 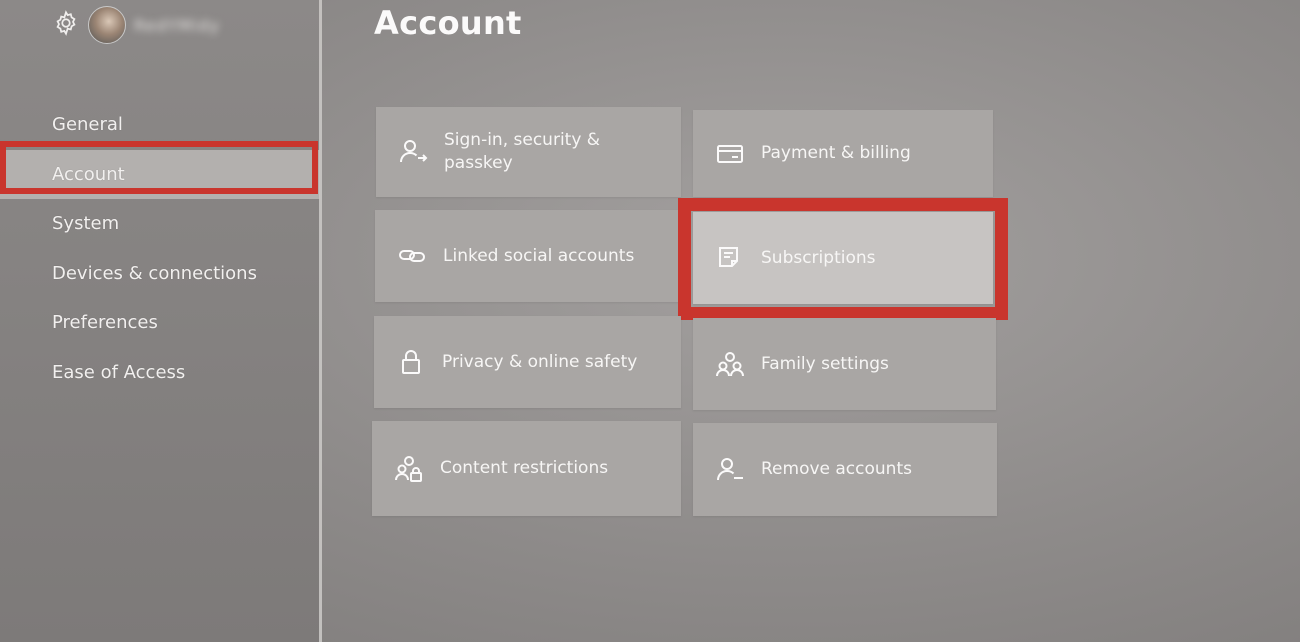 I want to click on tile-subscriptions: Subscriptions, so click(x=843, y=258).